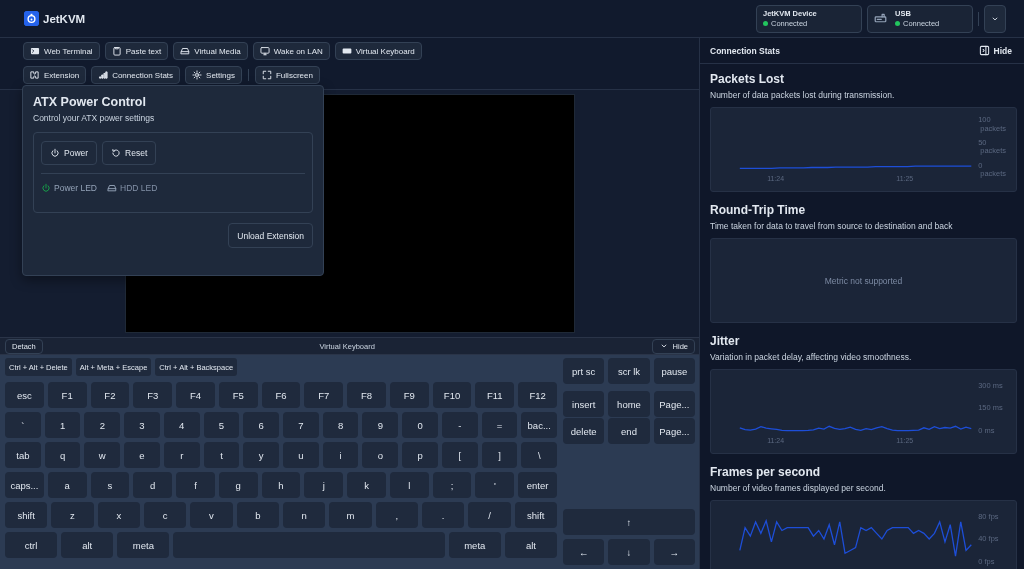  Describe the element at coordinates (995, 18) in the screenshot. I see `dropdown-button` at that location.